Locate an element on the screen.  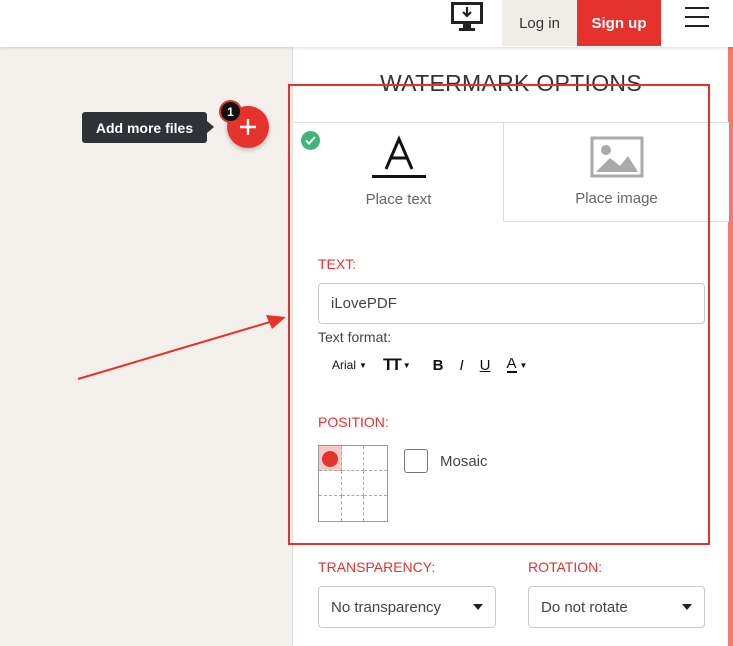
tab-place-image: Place image is located at coordinates (616, 172).